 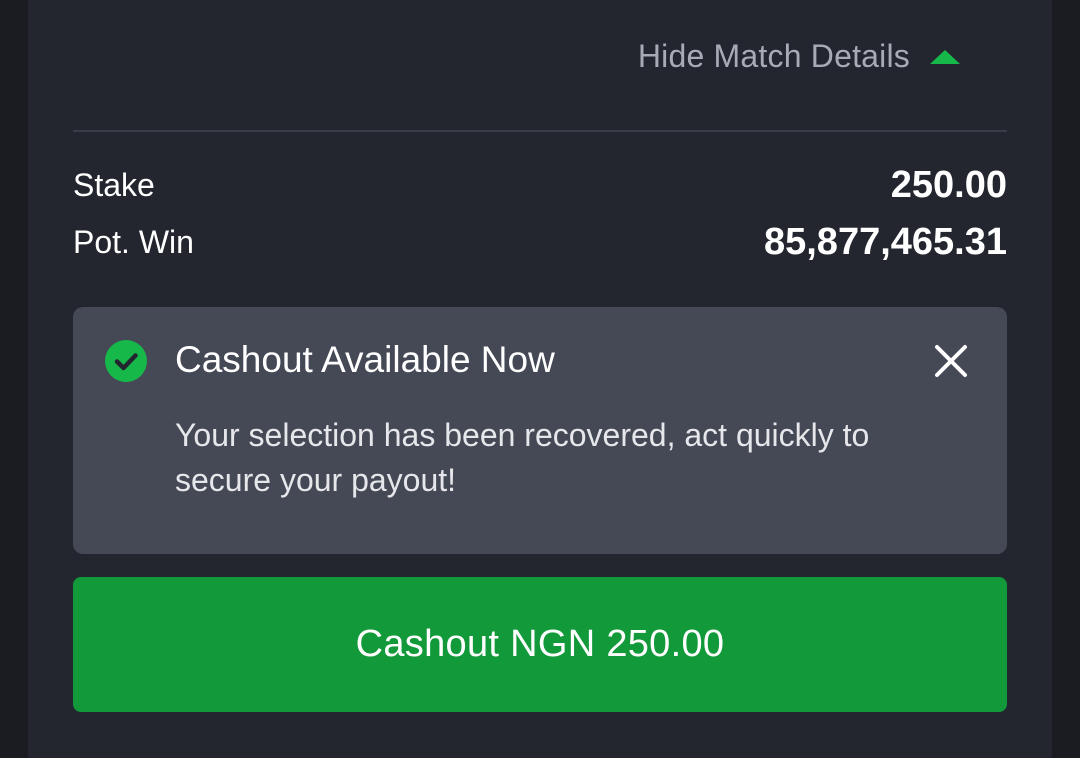 I want to click on stake-label: Stake, so click(x=114, y=185).